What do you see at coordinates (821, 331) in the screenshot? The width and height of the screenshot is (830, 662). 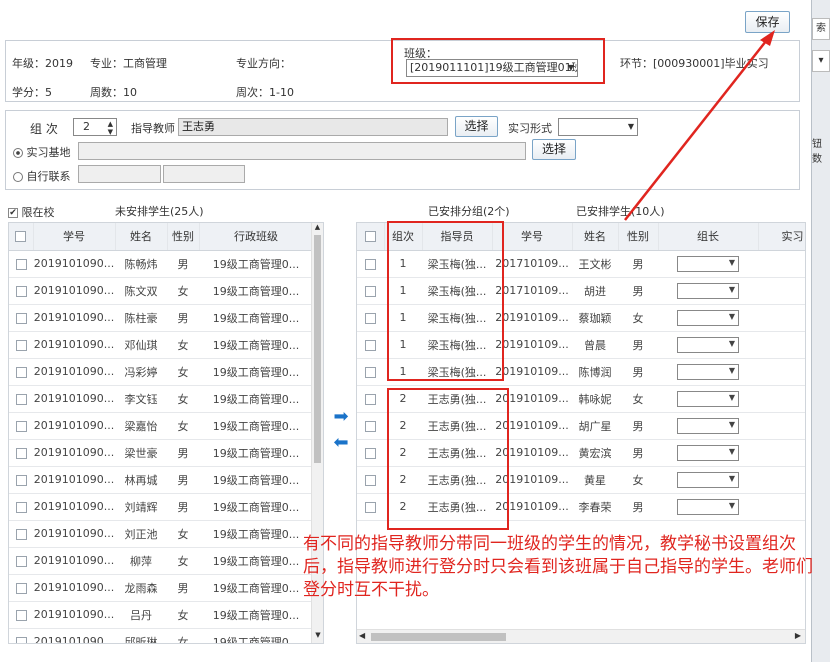 I see `background-window: 索 ▾ 钮数` at bounding box center [821, 331].